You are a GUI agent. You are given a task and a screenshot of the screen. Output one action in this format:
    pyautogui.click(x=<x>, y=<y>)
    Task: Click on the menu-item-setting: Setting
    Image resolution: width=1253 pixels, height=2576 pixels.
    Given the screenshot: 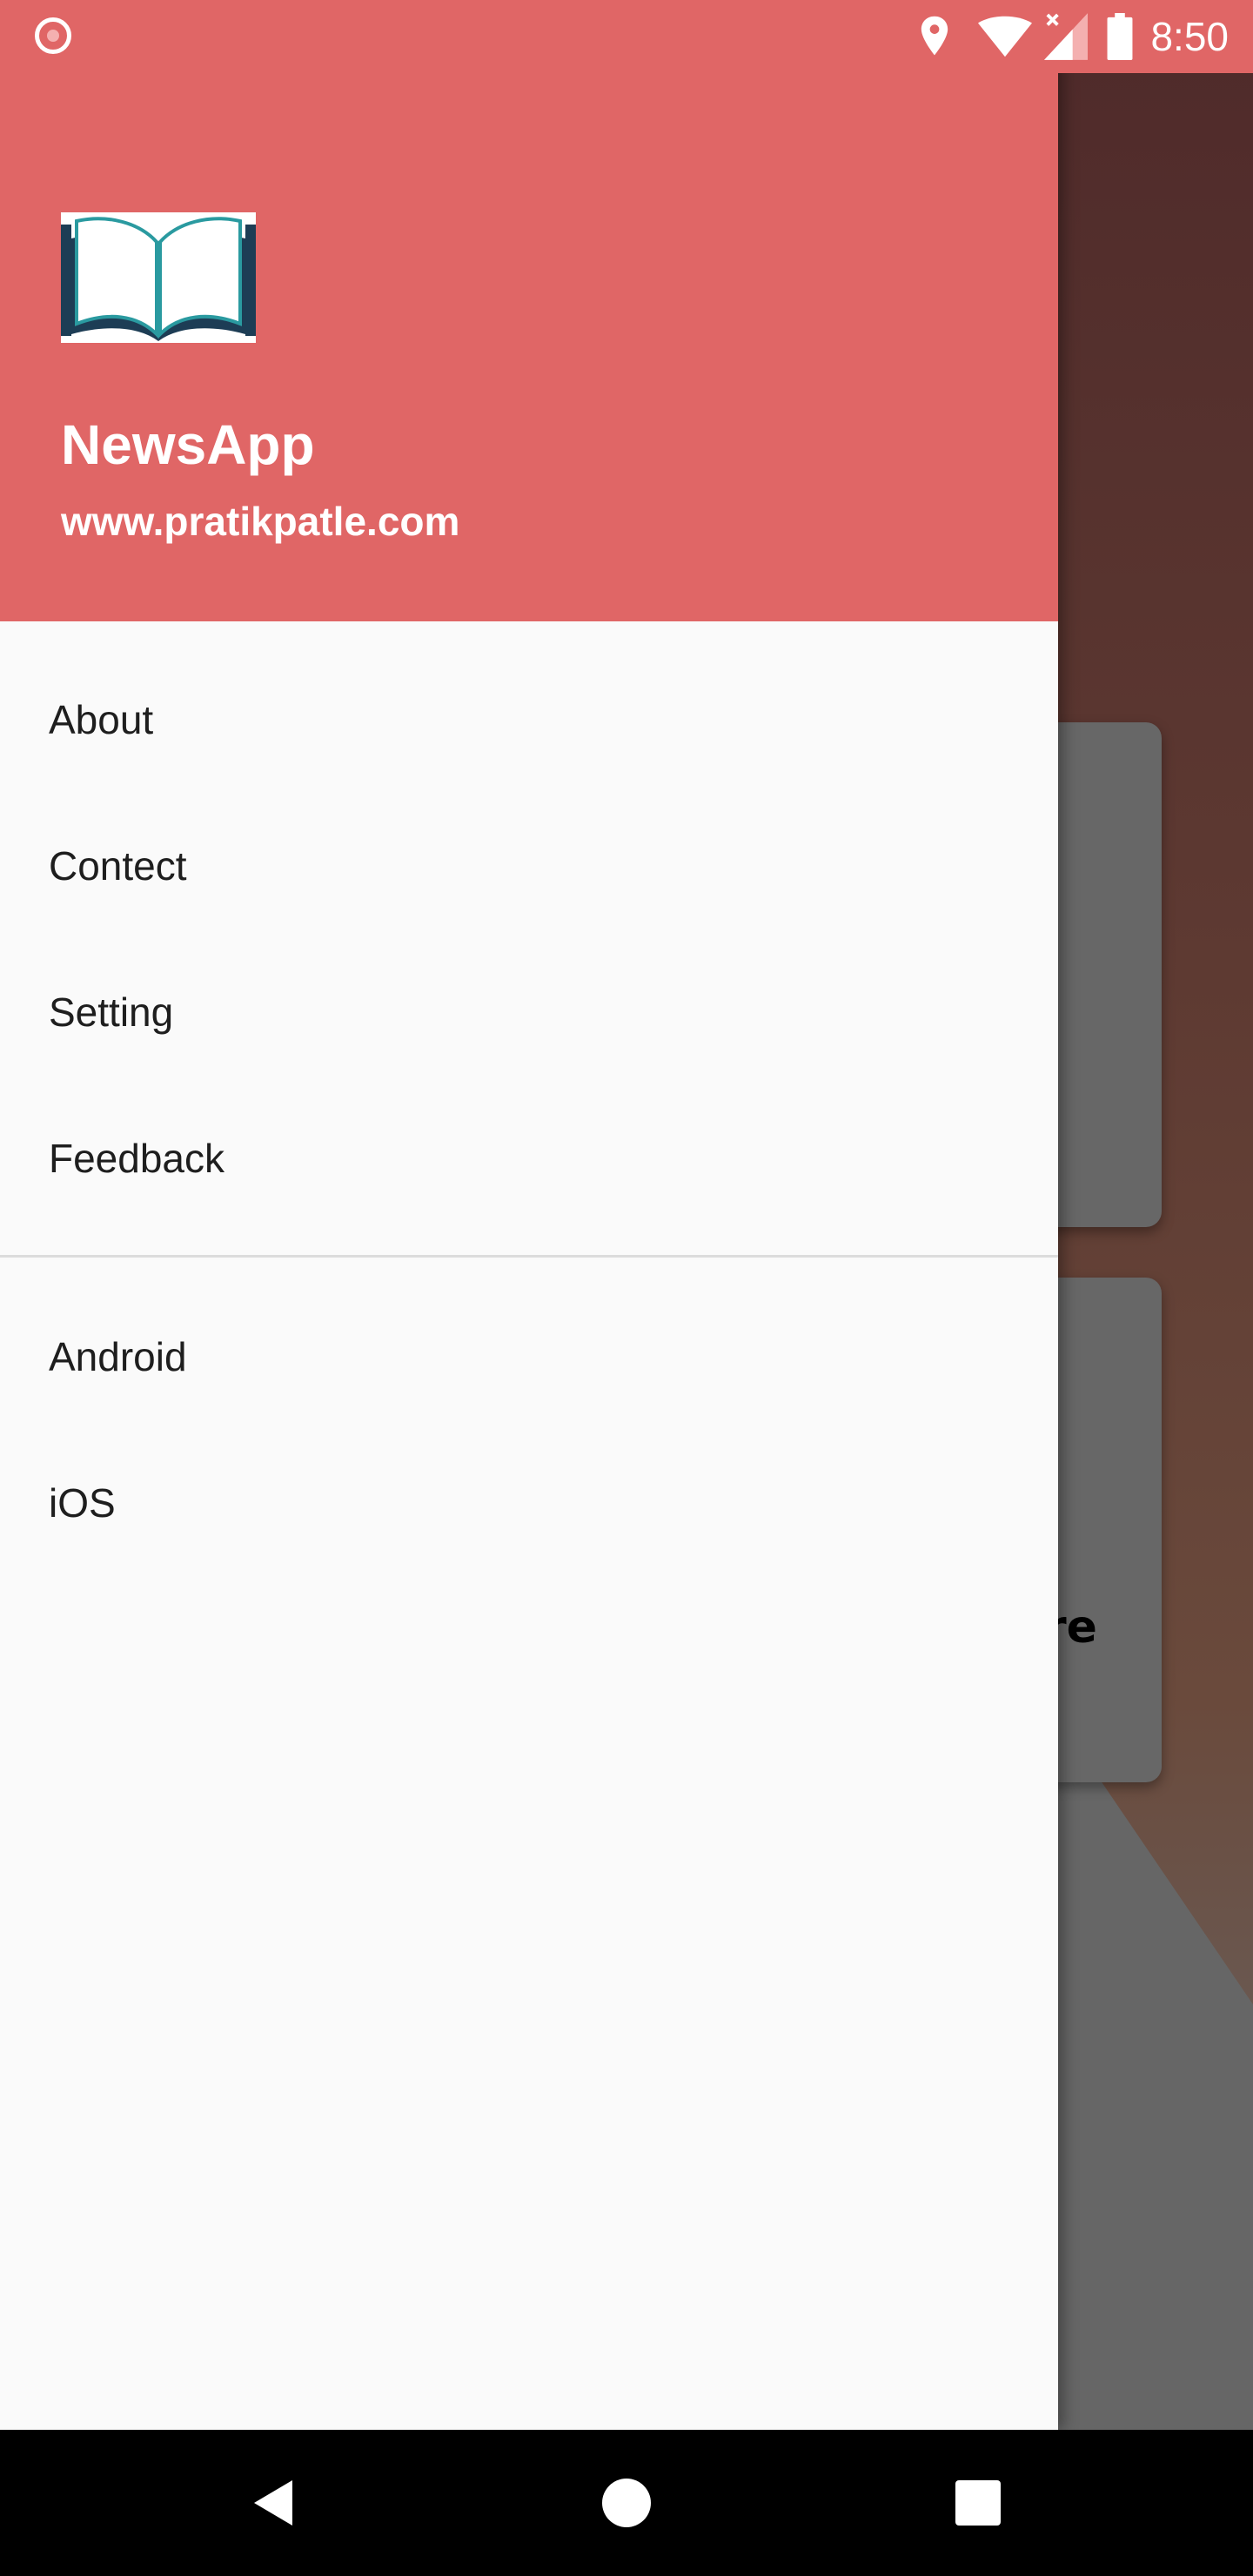 What is the action you would take?
    pyautogui.click(x=527, y=1012)
    